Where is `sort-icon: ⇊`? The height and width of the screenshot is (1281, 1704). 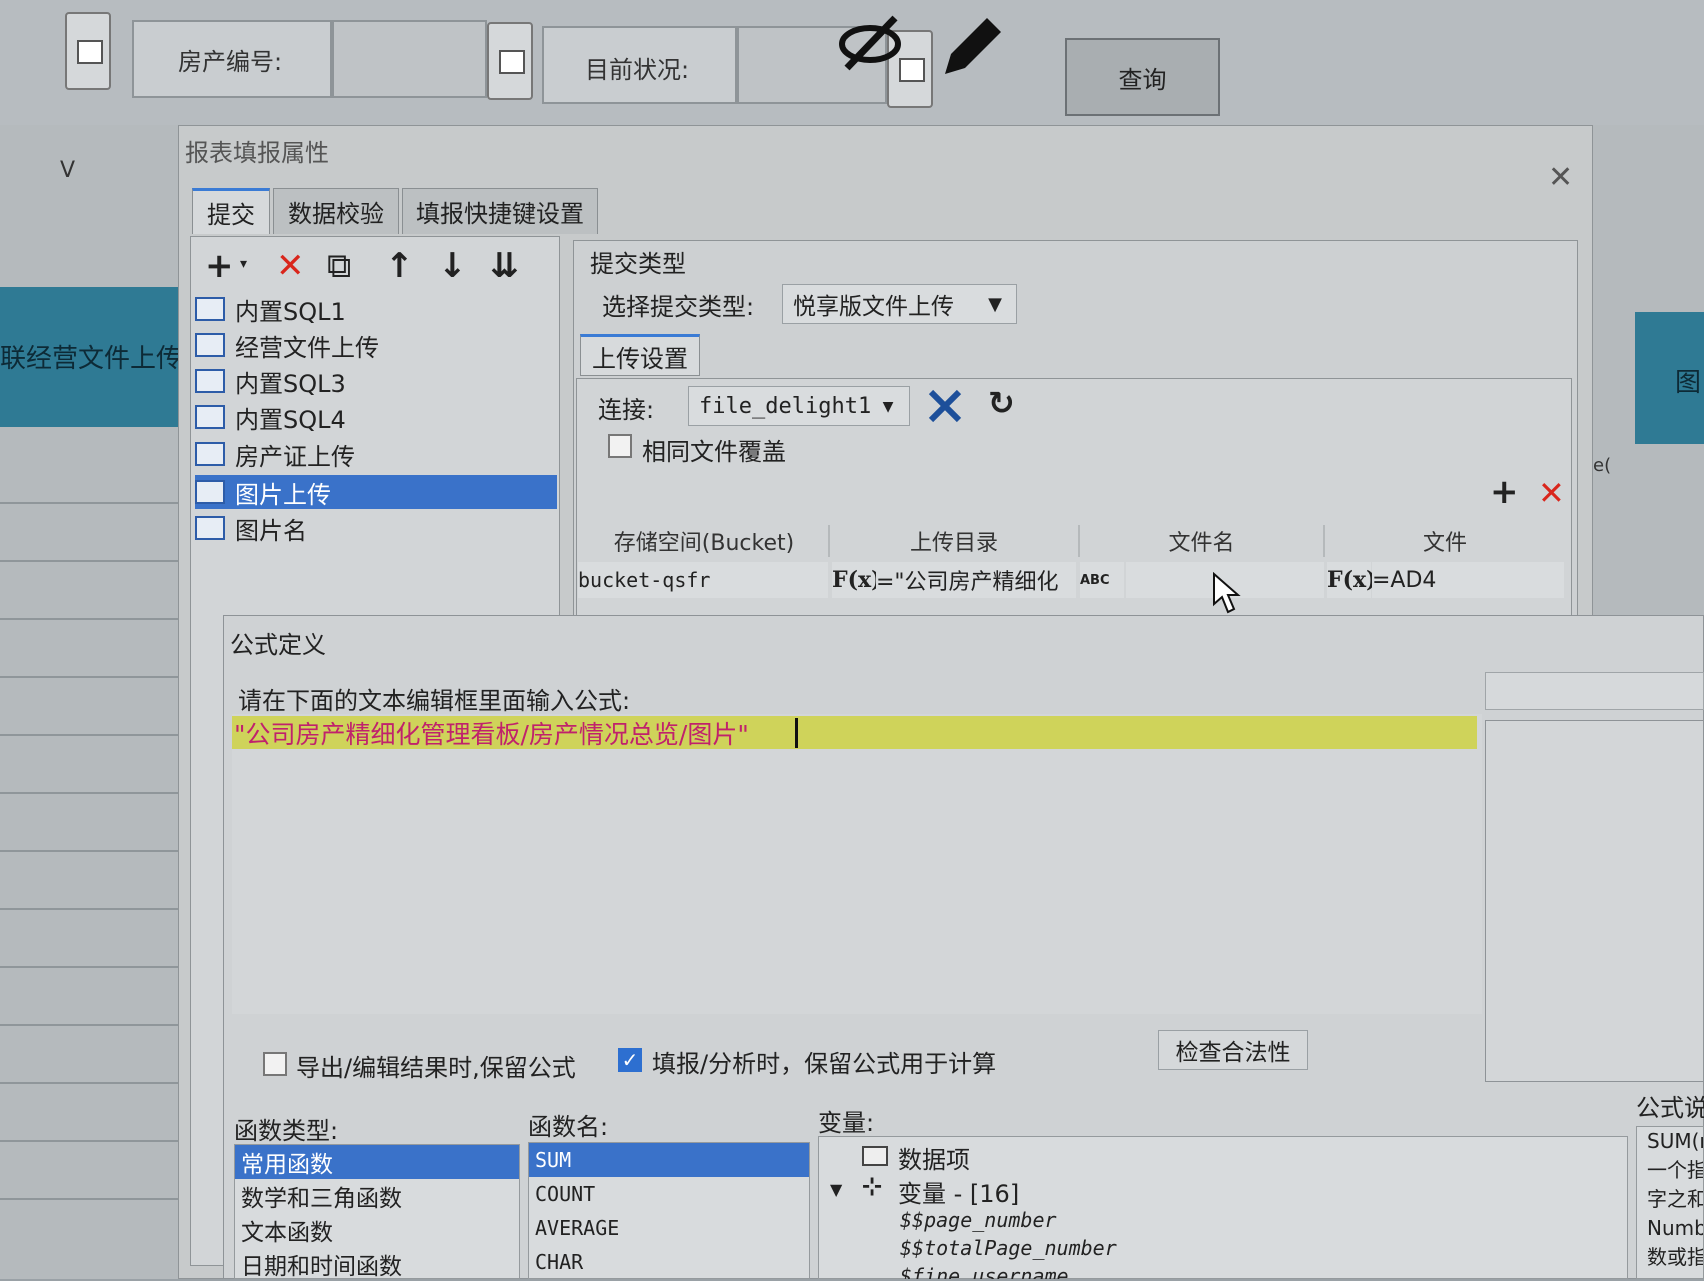 sort-icon: ⇊ is located at coordinates (504, 266).